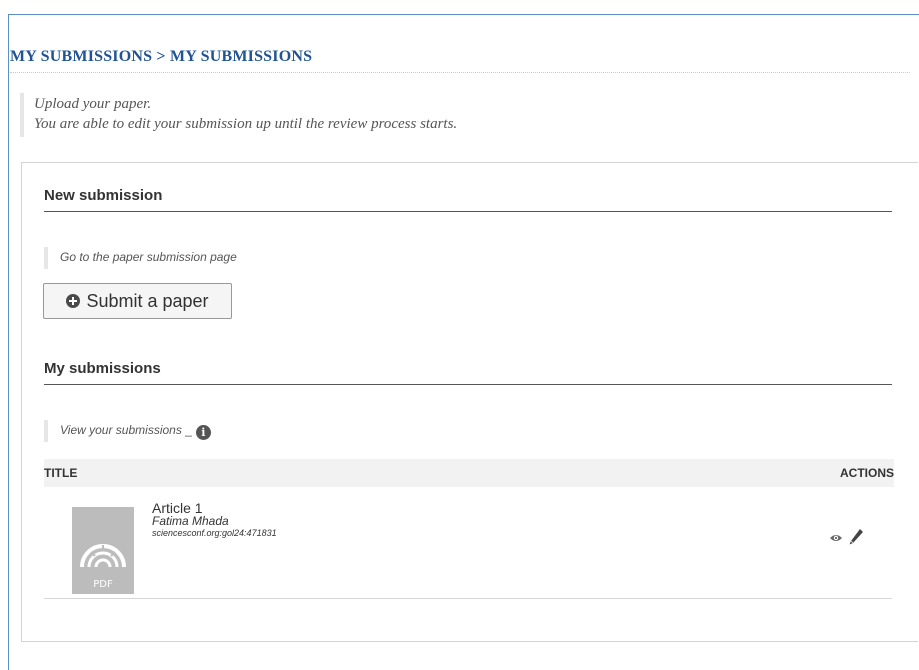 This screenshot has width=919, height=670. What do you see at coordinates (103, 584) in the screenshot?
I see `pdf-label: PDF` at bounding box center [103, 584].